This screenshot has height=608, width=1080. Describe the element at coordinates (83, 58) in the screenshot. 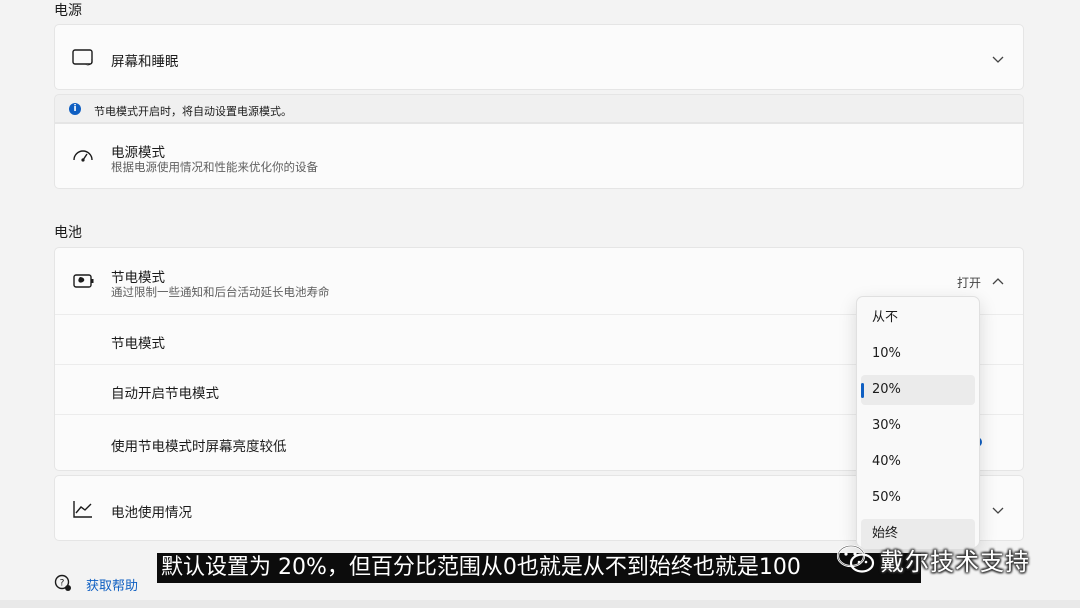

I see `screen-sleep-icon` at that location.